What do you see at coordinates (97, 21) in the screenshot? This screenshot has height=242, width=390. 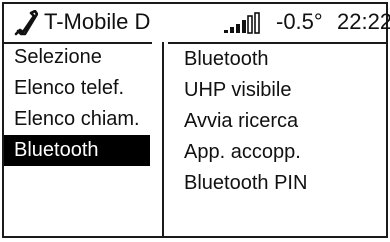 I see `network-name: T-Mobile D` at bounding box center [97, 21].